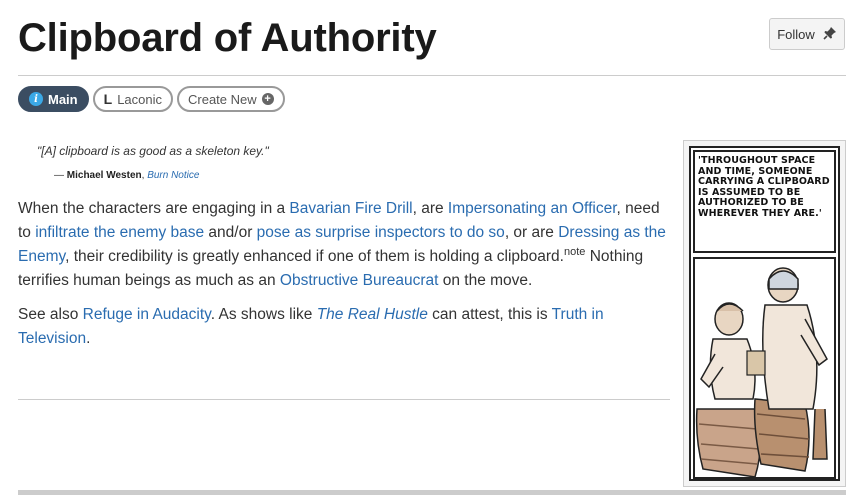 The image size is (849, 495). What do you see at coordinates (63, 99) in the screenshot?
I see `tab-main-label: Main` at bounding box center [63, 99].